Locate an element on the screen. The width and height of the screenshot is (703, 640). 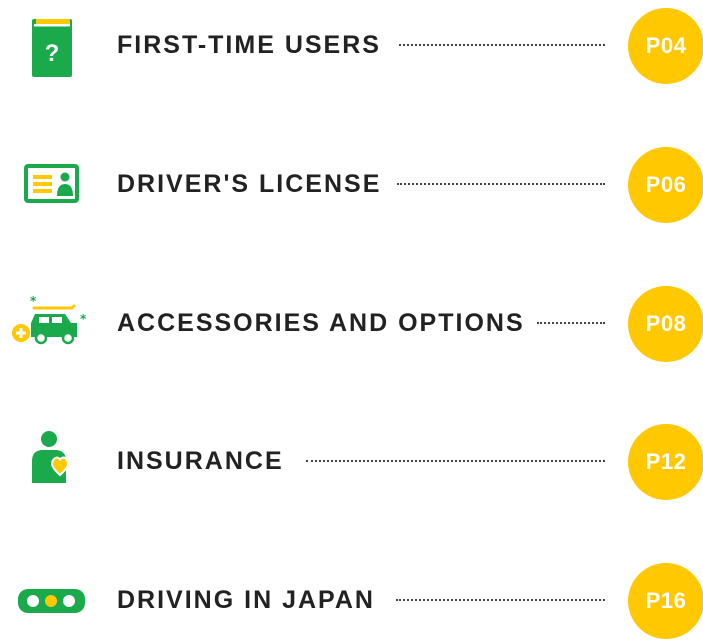
toc-item-accessories-and-options: * * ACCESSORIES AND OPTIONS P08 is located at coordinates (351, 323).